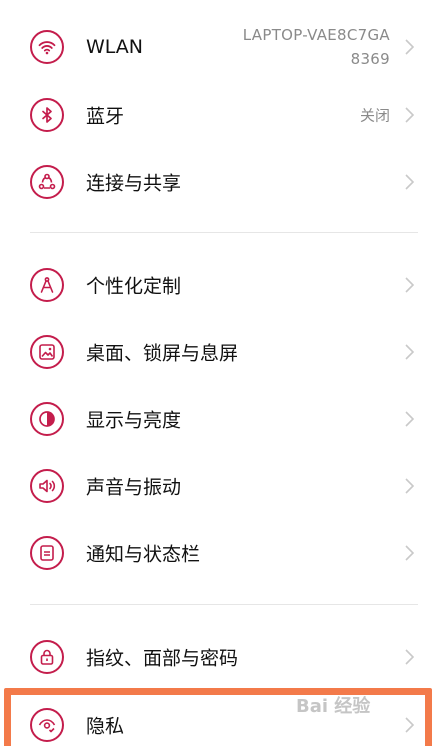 Image resolution: width=438 pixels, height=746 pixels. Describe the element at coordinates (143, 554) in the screenshot. I see `notification-label: 通知与状态栏` at that location.